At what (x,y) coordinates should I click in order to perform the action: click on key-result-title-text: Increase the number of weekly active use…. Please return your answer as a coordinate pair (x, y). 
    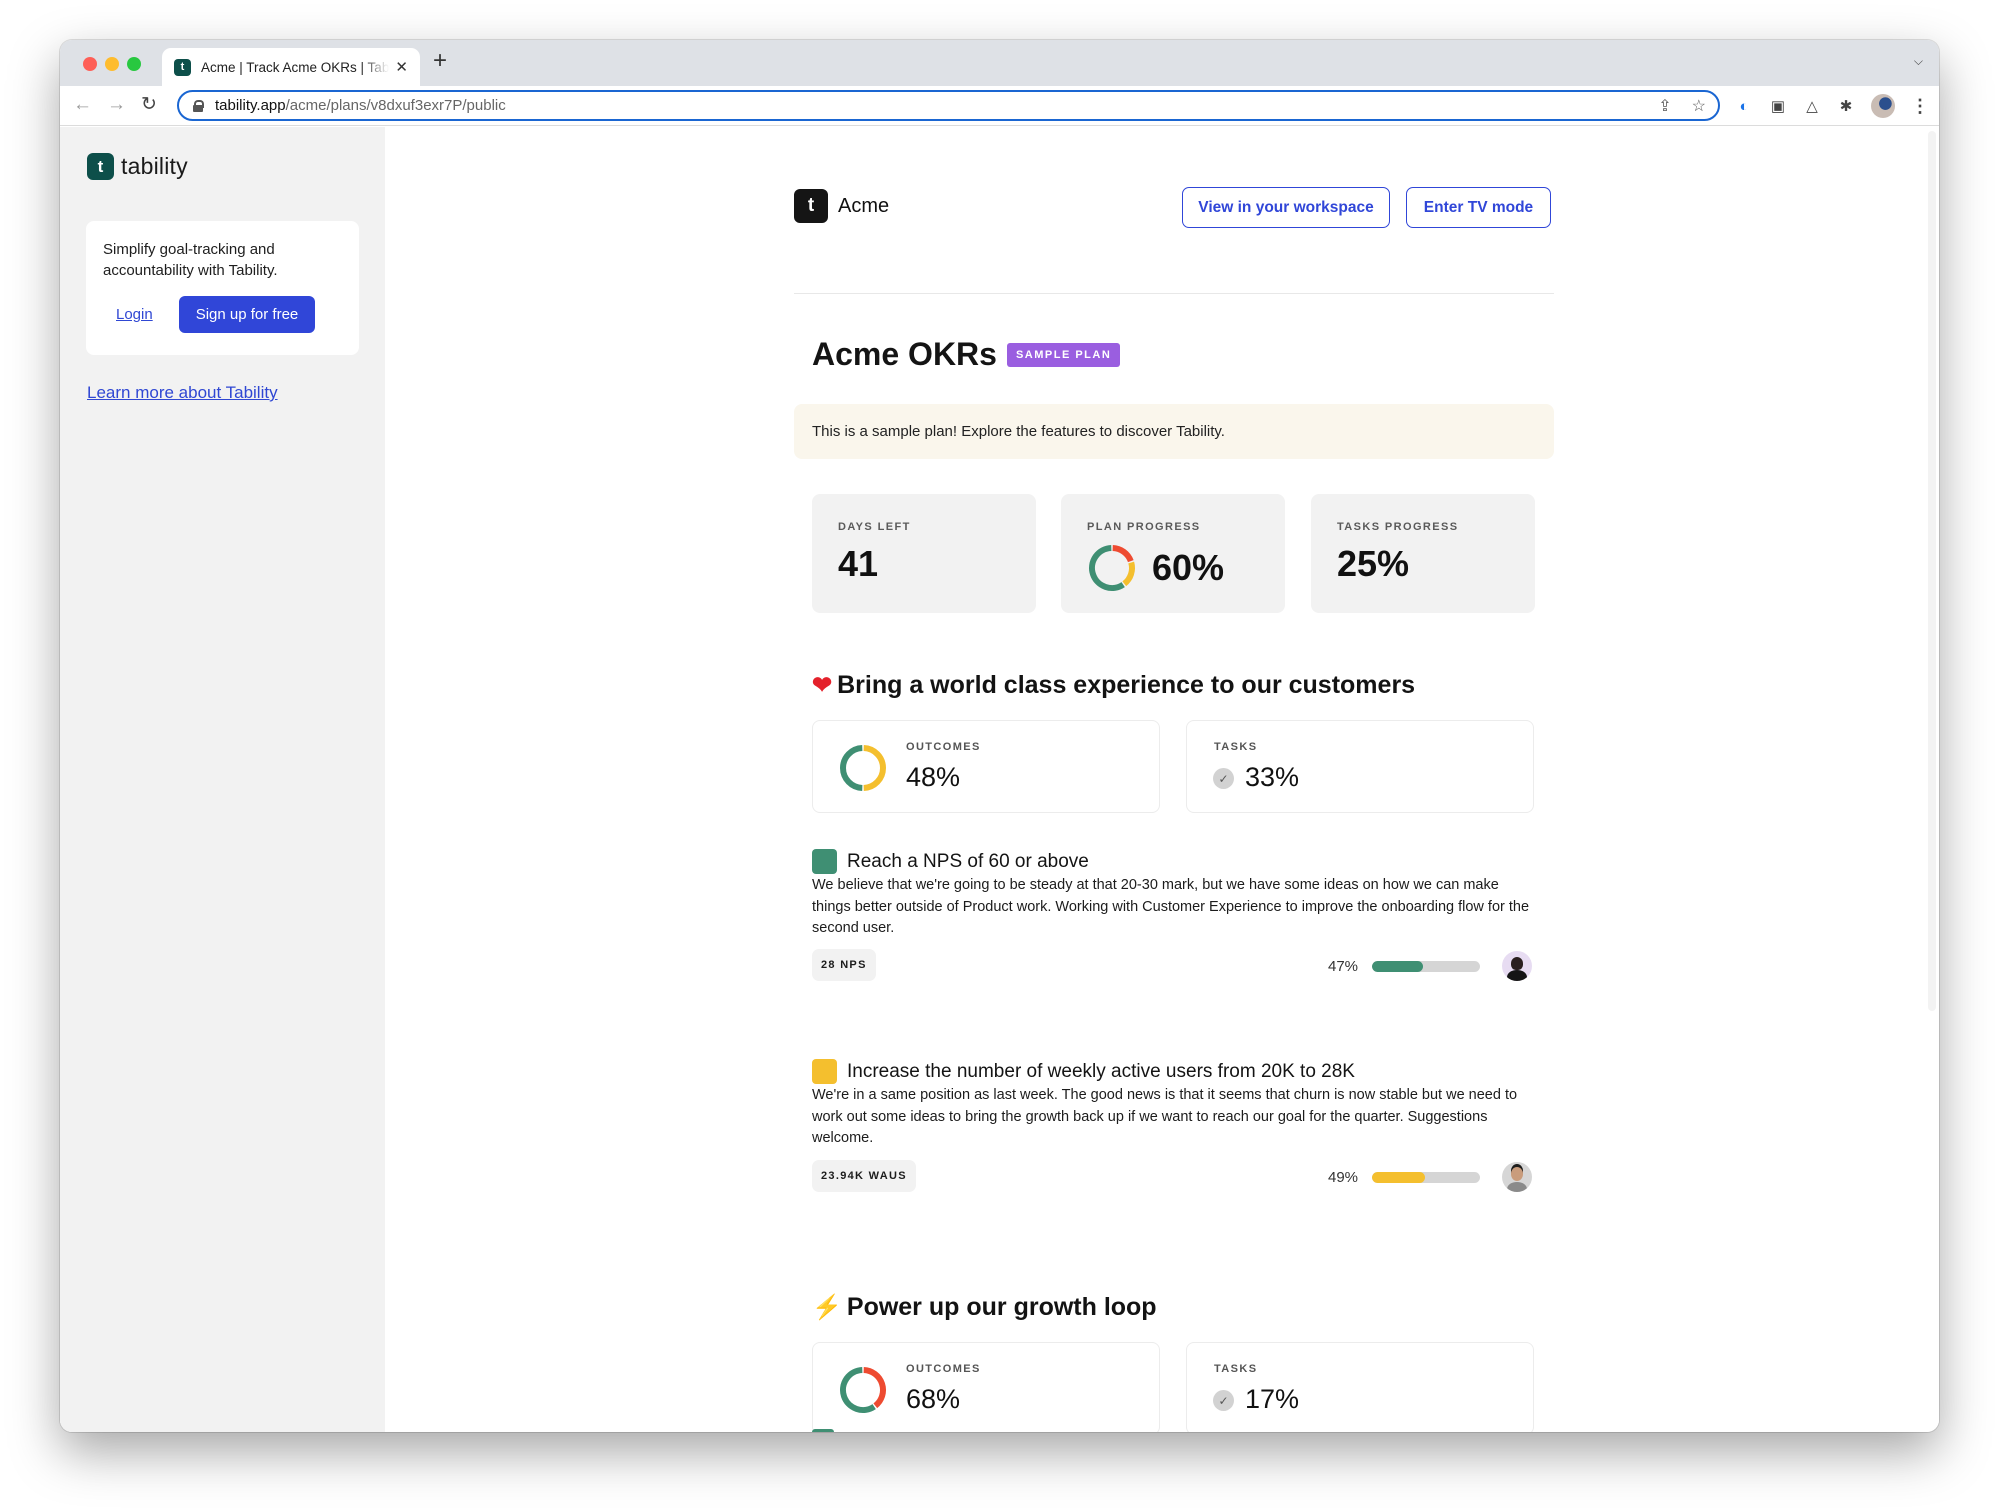
    Looking at the image, I should click on (1101, 1071).